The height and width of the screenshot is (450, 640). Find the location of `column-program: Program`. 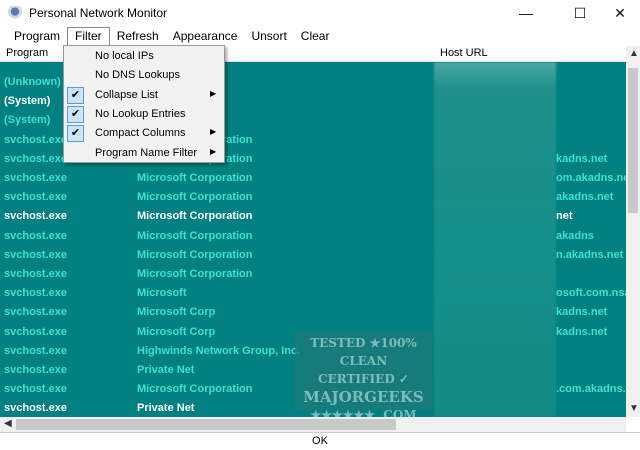

column-program: Program is located at coordinates (27, 53).